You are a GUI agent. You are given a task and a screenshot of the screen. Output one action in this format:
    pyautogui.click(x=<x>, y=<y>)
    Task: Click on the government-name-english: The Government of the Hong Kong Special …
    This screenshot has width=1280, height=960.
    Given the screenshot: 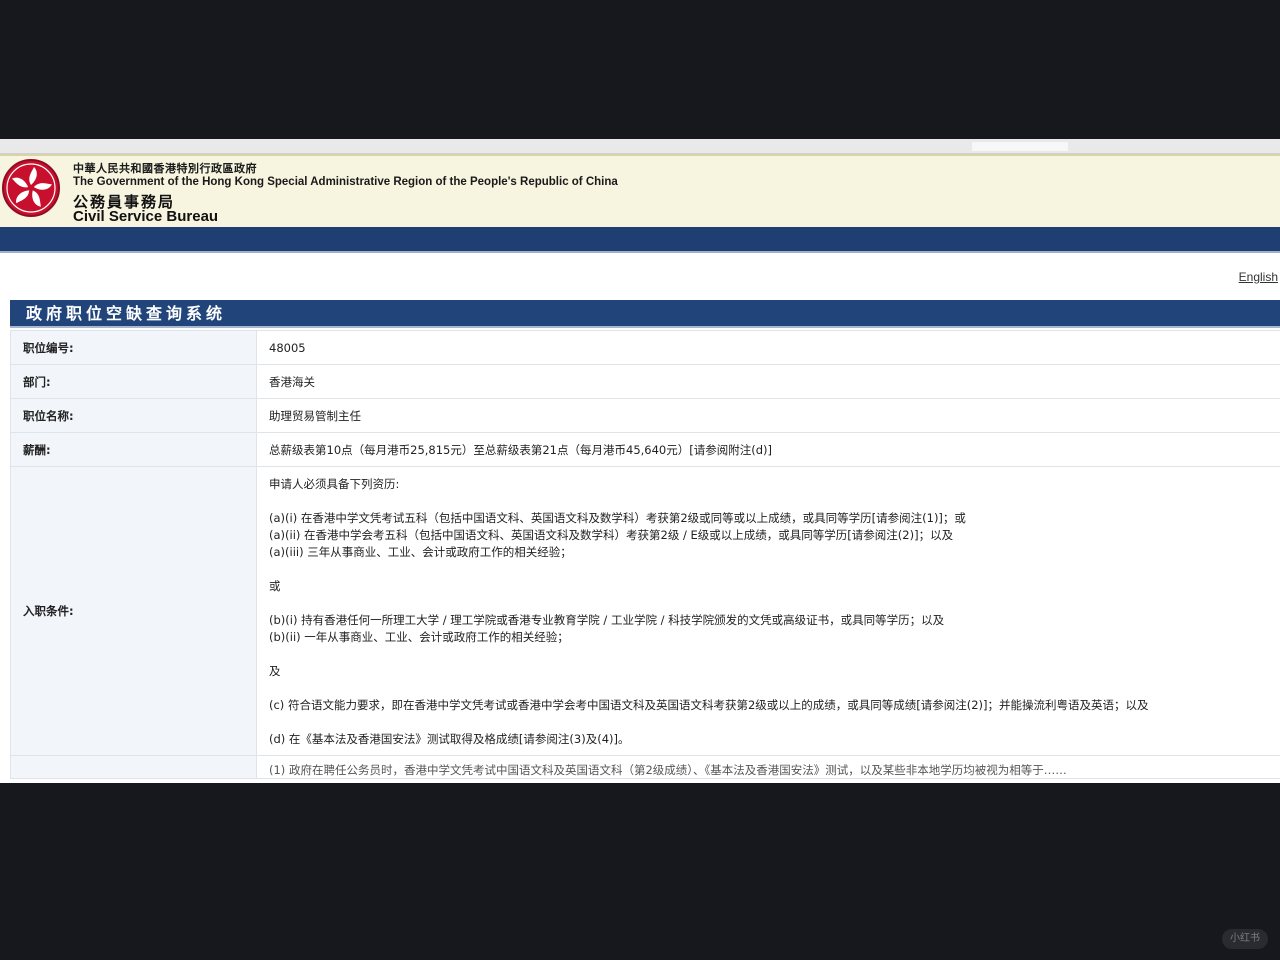 What is the action you would take?
    pyautogui.click(x=345, y=182)
    